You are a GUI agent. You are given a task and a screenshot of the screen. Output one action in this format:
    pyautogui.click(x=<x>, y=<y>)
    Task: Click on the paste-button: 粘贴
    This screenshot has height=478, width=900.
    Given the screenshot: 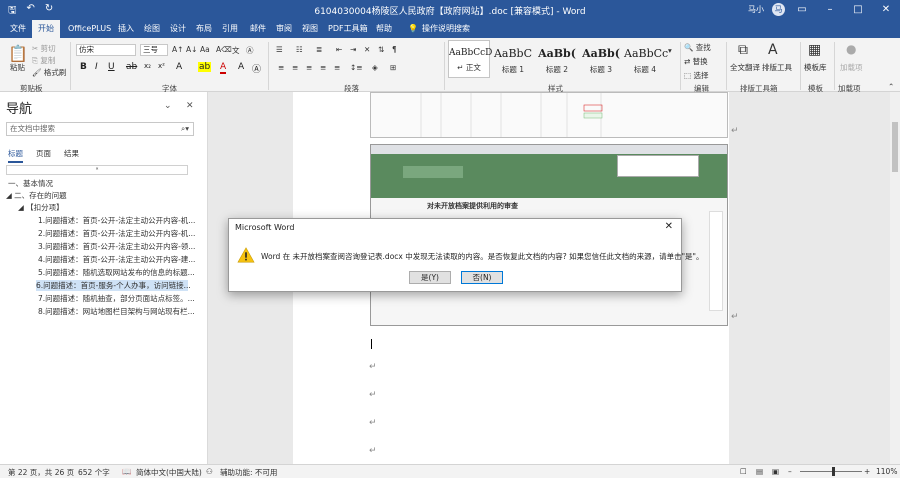 What is the action you would take?
    pyautogui.click(x=17, y=67)
    